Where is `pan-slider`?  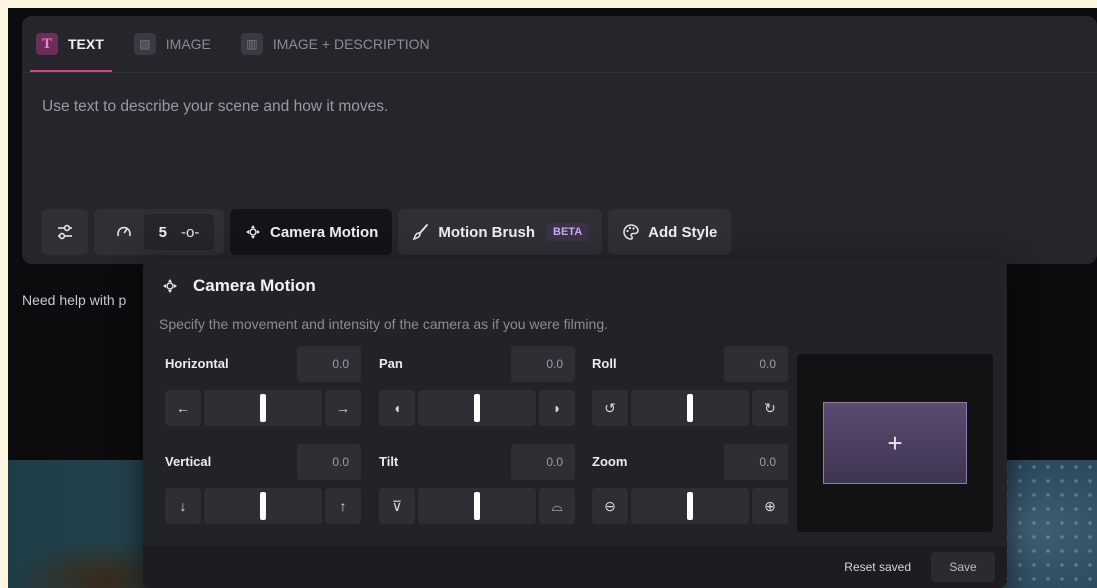 pan-slider is located at coordinates (477, 408).